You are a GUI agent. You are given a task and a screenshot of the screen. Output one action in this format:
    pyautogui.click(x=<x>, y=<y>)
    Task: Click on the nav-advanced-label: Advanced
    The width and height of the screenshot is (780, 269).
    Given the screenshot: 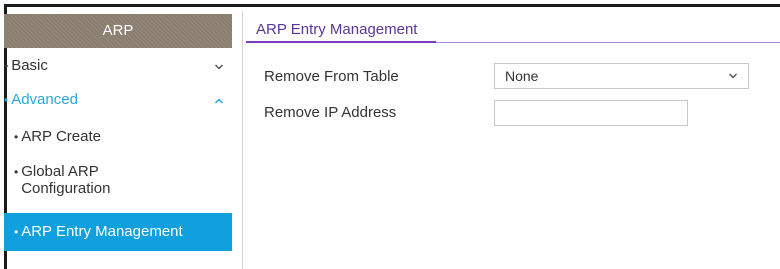 What is the action you would take?
    pyautogui.click(x=44, y=99)
    